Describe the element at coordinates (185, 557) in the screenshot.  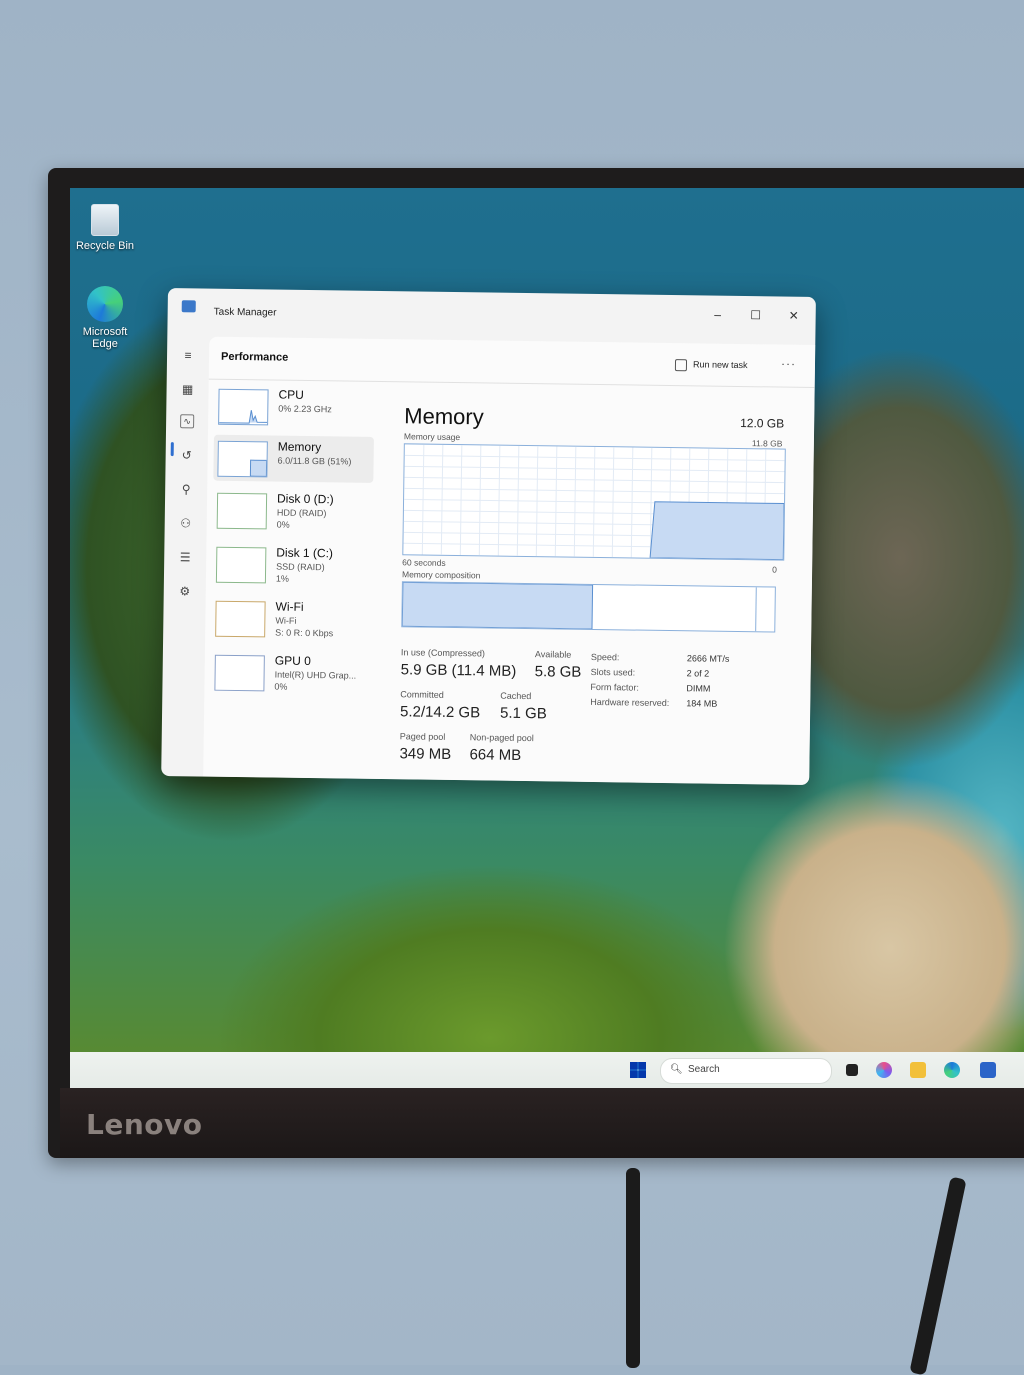
I see `details-icon: ☰` at that location.